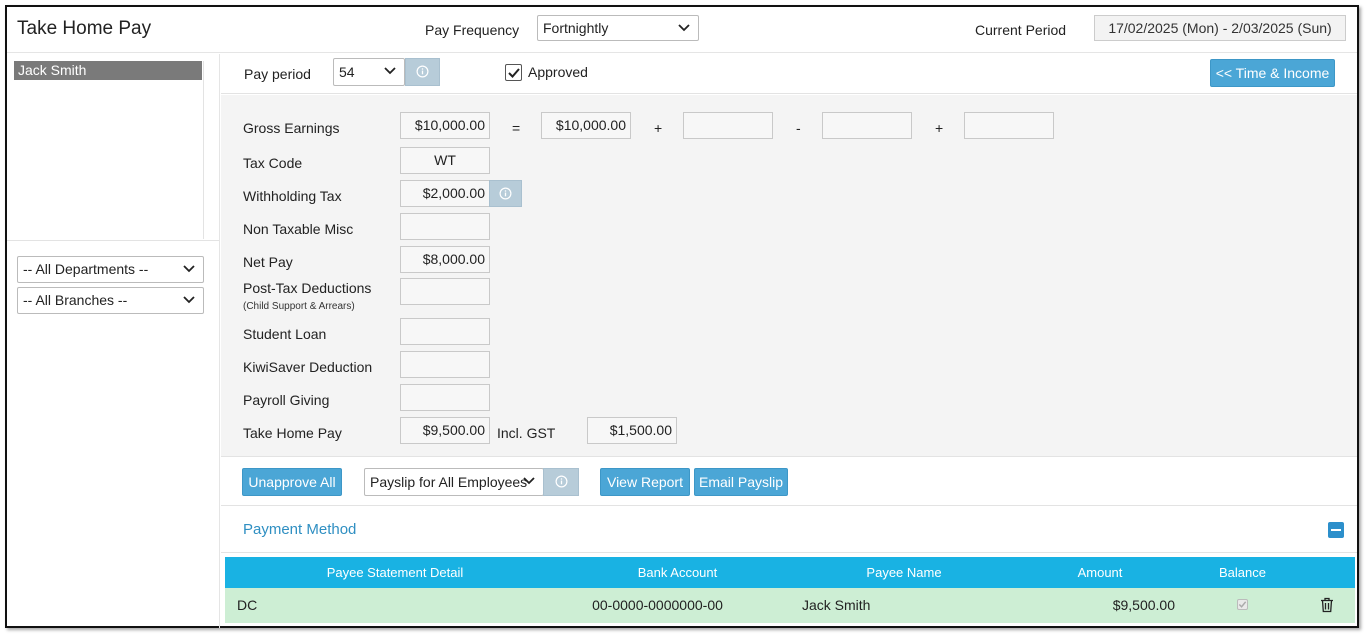 The width and height of the screenshot is (1368, 637). Describe the element at coordinates (108, 70) in the screenshot. I see `employee-list-item: Jack Smith` at that location.